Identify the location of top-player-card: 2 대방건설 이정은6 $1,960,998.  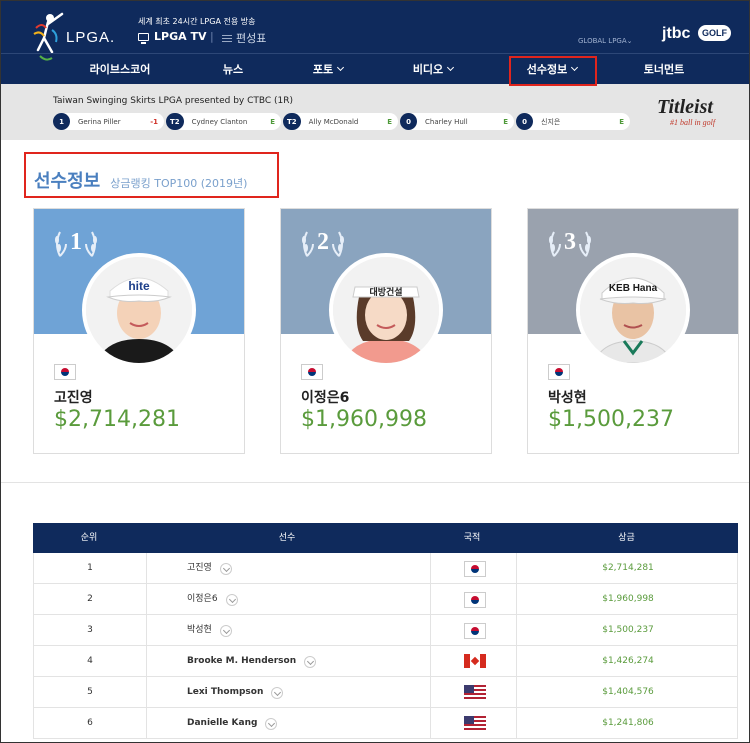
(386, 331).